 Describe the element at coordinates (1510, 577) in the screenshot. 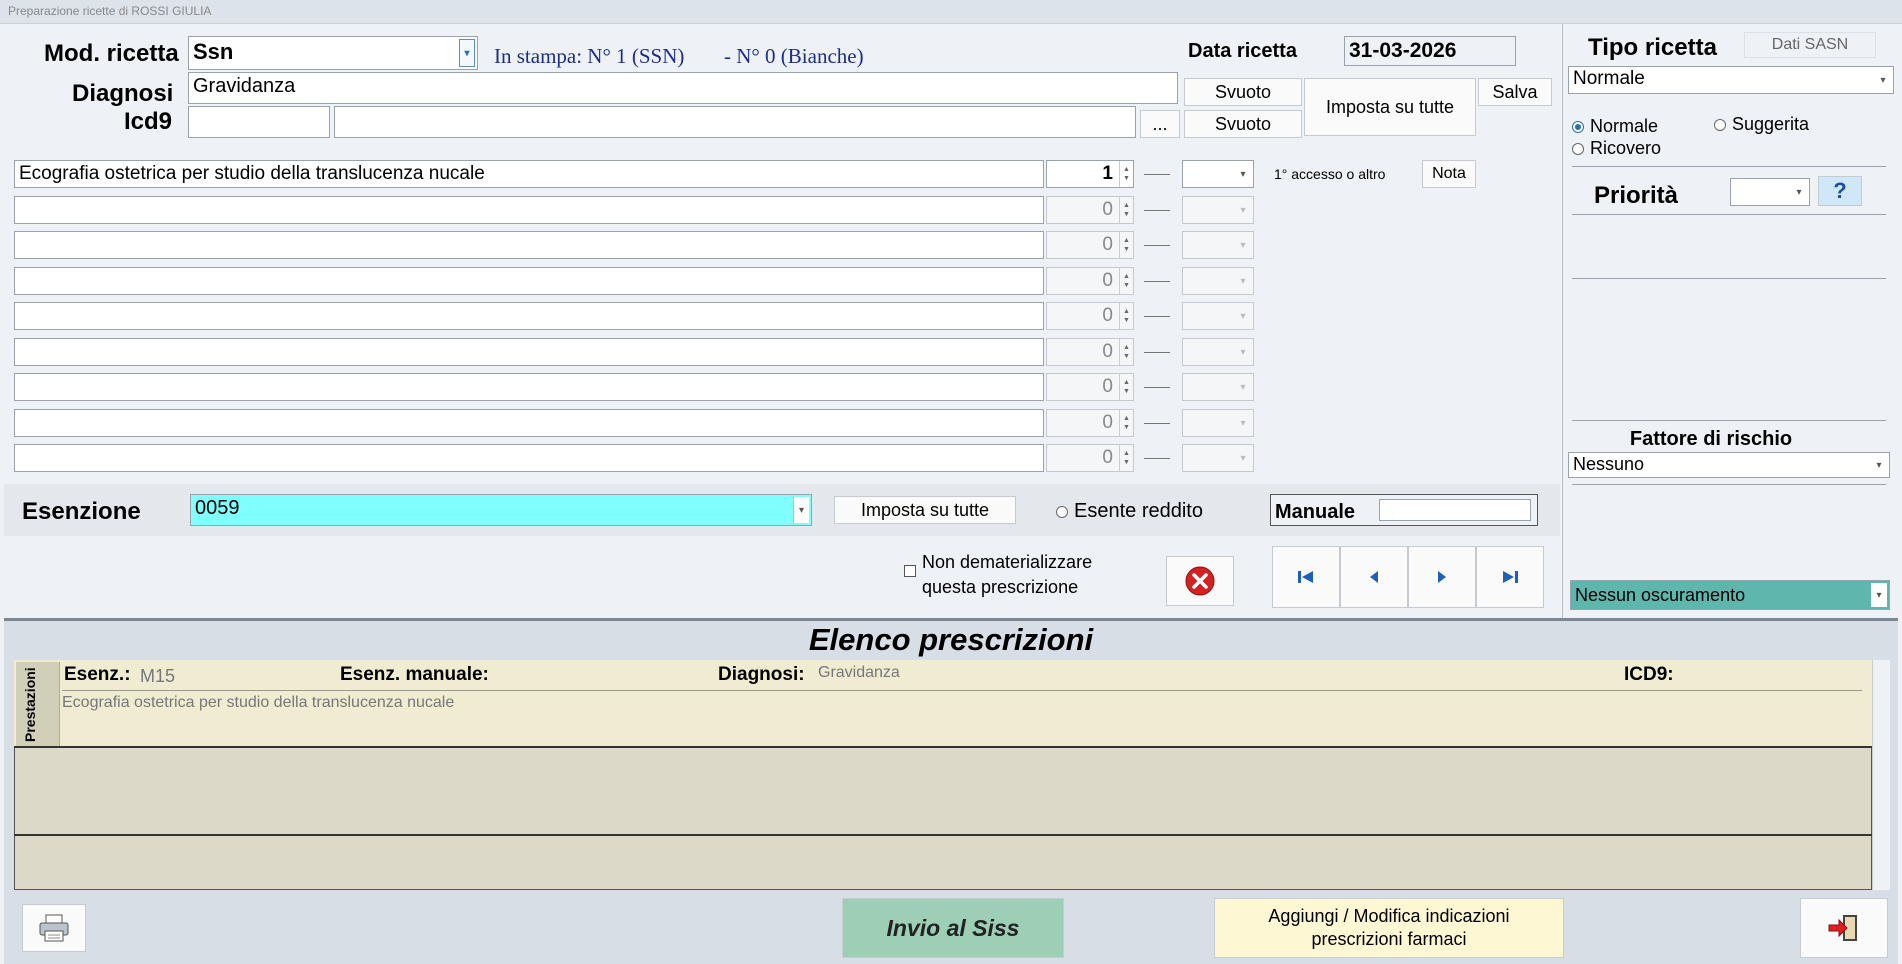

I see `last-record-button` at that location.